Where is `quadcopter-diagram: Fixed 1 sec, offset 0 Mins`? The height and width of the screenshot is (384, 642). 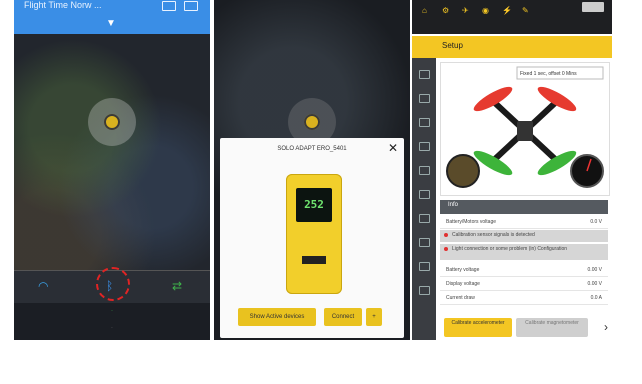 quadcopter-diagram: Fixed 1 sec, offset 0 Mins is located at coordinates (525, 127).